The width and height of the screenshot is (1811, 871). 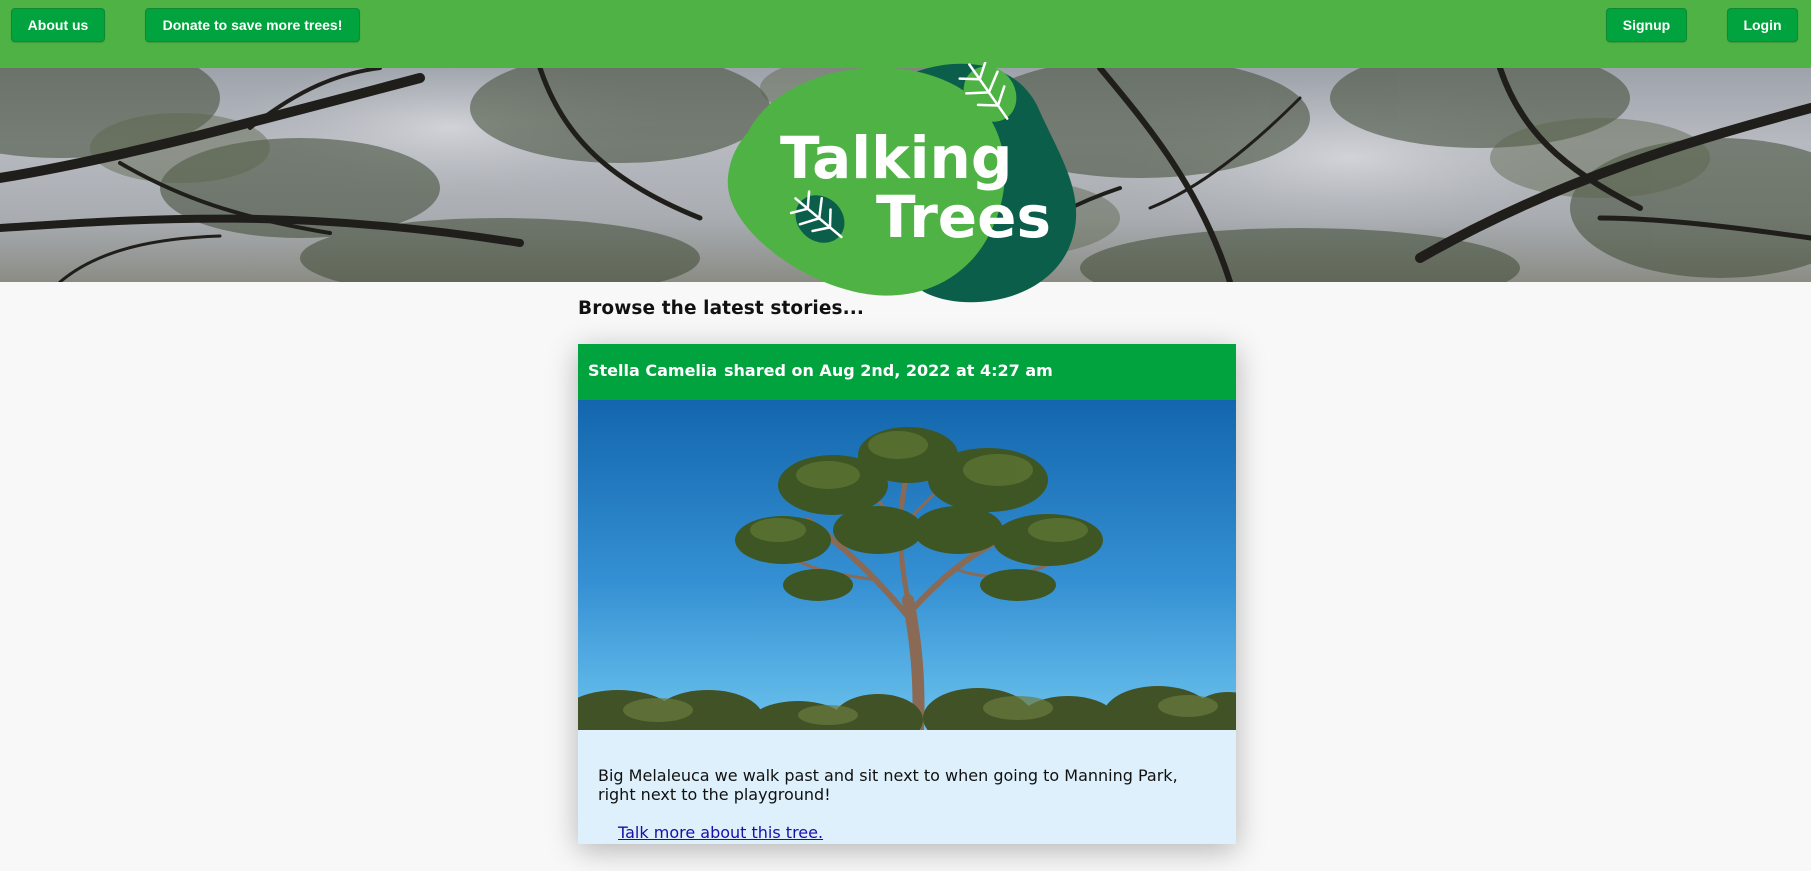 What do you see at coordinates (58, 25) in the screenshot?
I see `about-us-button: About us` at bounding box center [58, 25].